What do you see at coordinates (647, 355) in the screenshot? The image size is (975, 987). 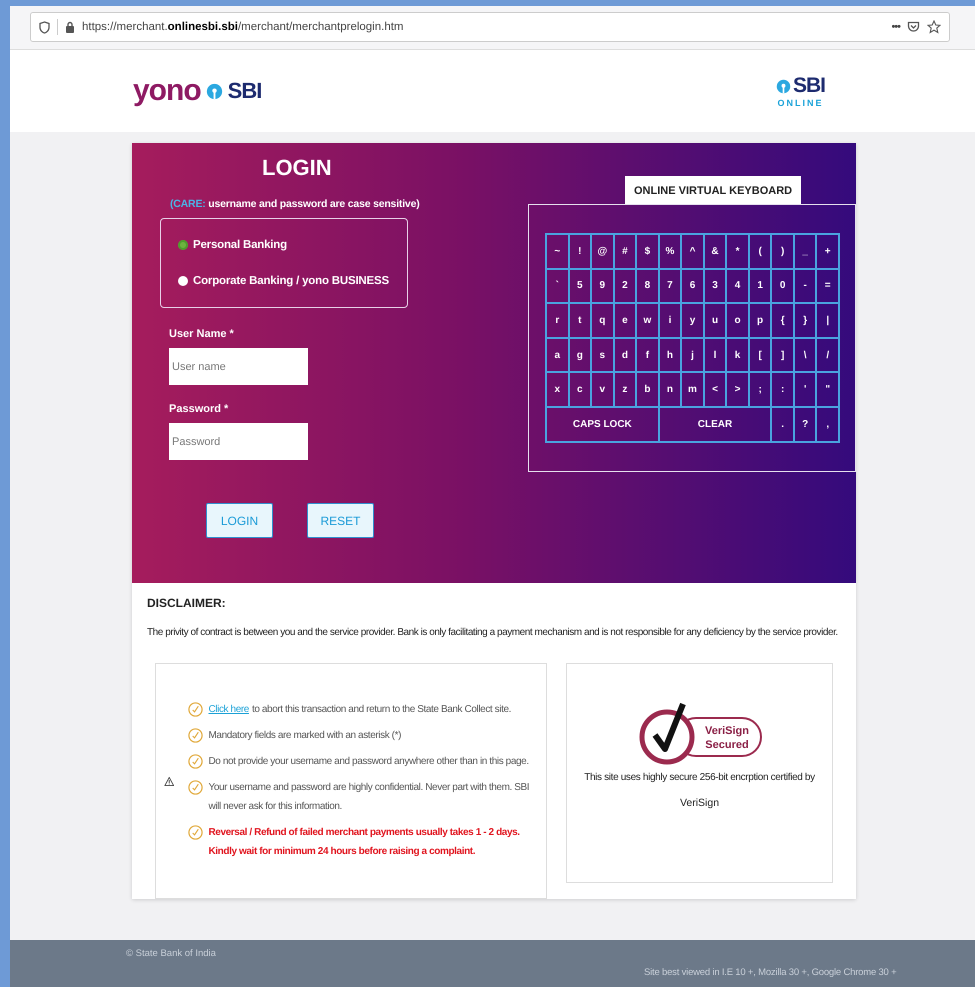 I see `keyboard-key: f` at bounding box center [647, 355].